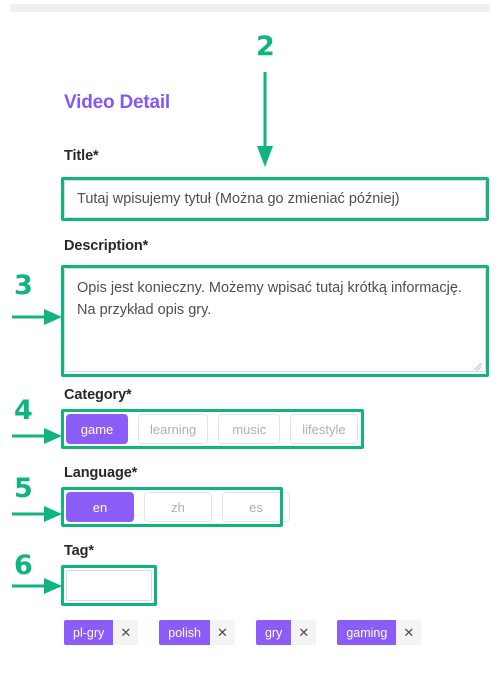 This screenshot has width=500, height=698. I want to click on language-group: en zh es, so click(183, 507).